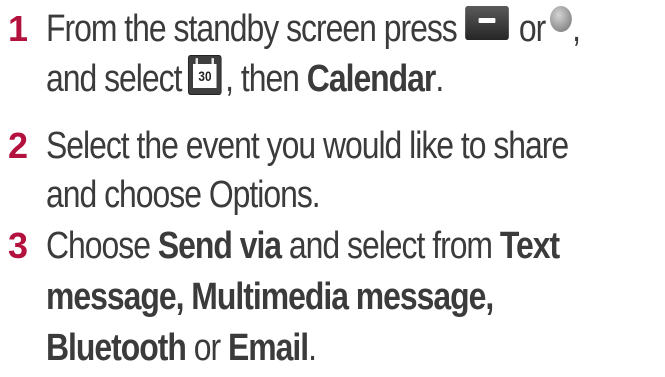 This screenshot has height=377, width=665. Describe the element at coordinates (18, 245) in the screenshot. I see `step-number: 3` at that location.